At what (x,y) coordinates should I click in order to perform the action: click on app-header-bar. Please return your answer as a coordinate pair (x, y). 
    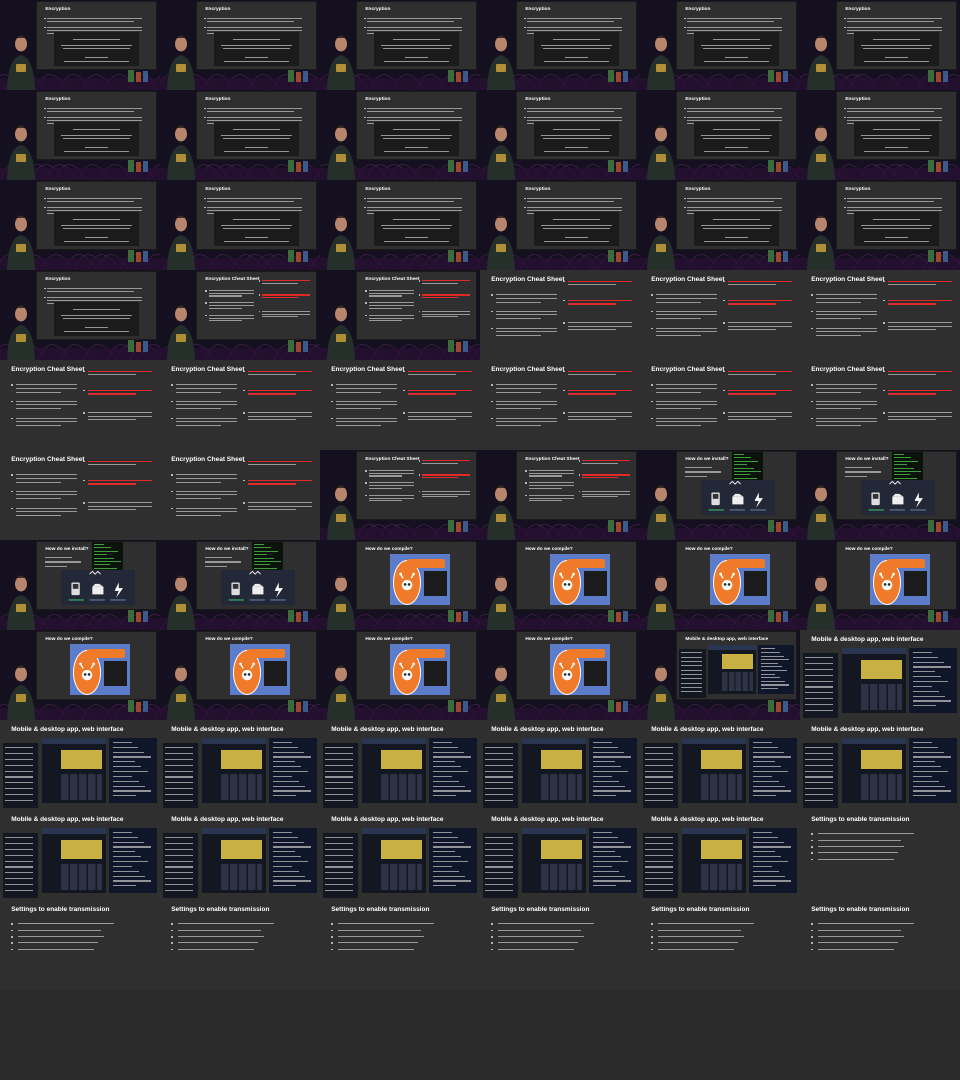
    Looking at the image, I should click on (393, 741).